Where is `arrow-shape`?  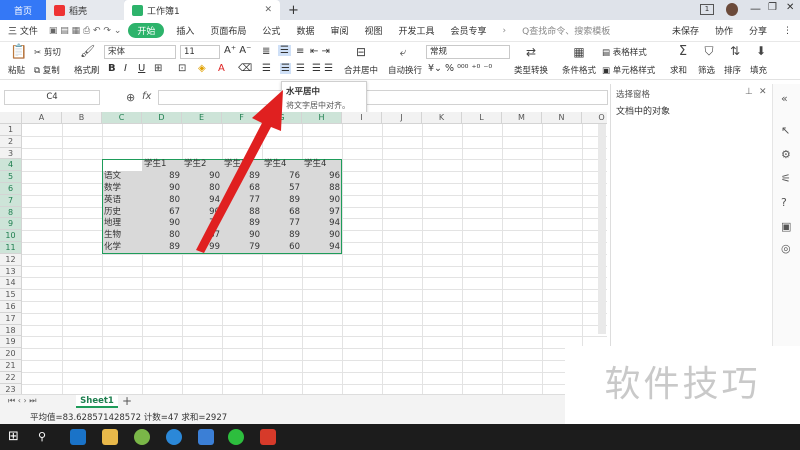
arrow-shape is located at coordinates (239, 171).